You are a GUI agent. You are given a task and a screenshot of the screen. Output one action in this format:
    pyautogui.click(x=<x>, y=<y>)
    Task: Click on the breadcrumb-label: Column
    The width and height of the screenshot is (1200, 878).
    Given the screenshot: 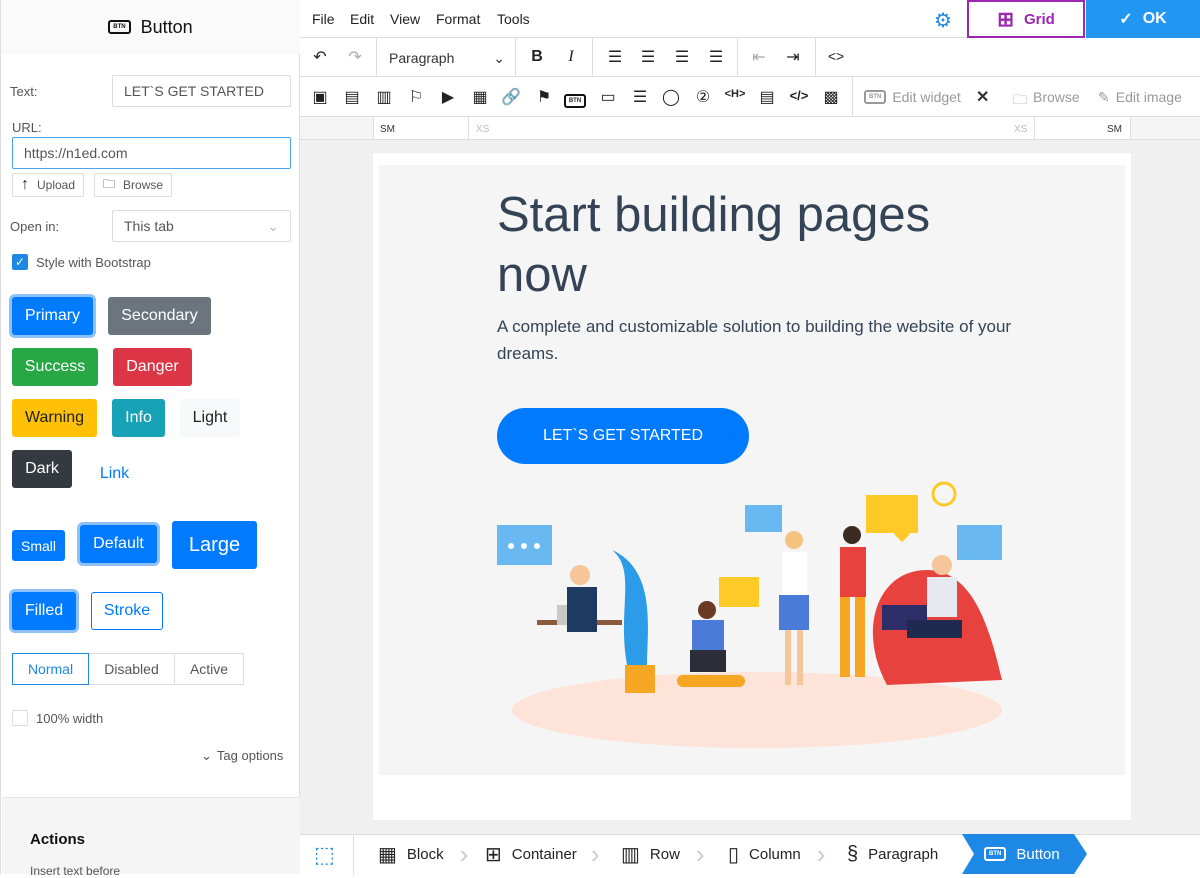 What is the action you would take?
    pyautogui.click(x=775, y=854)
    